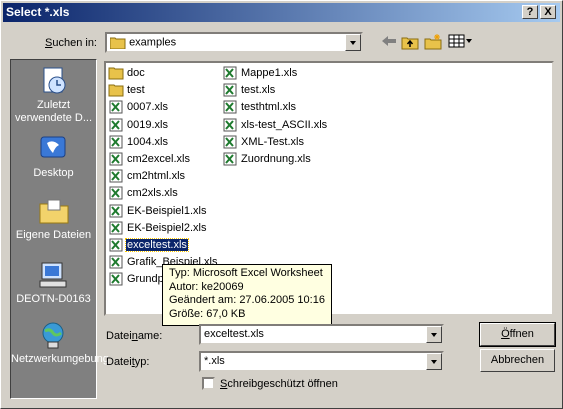  What do you see at coordinates (147, 107) in the screenshot?
I see `file-name: 0007.xls` at bounding box center [147, 107].